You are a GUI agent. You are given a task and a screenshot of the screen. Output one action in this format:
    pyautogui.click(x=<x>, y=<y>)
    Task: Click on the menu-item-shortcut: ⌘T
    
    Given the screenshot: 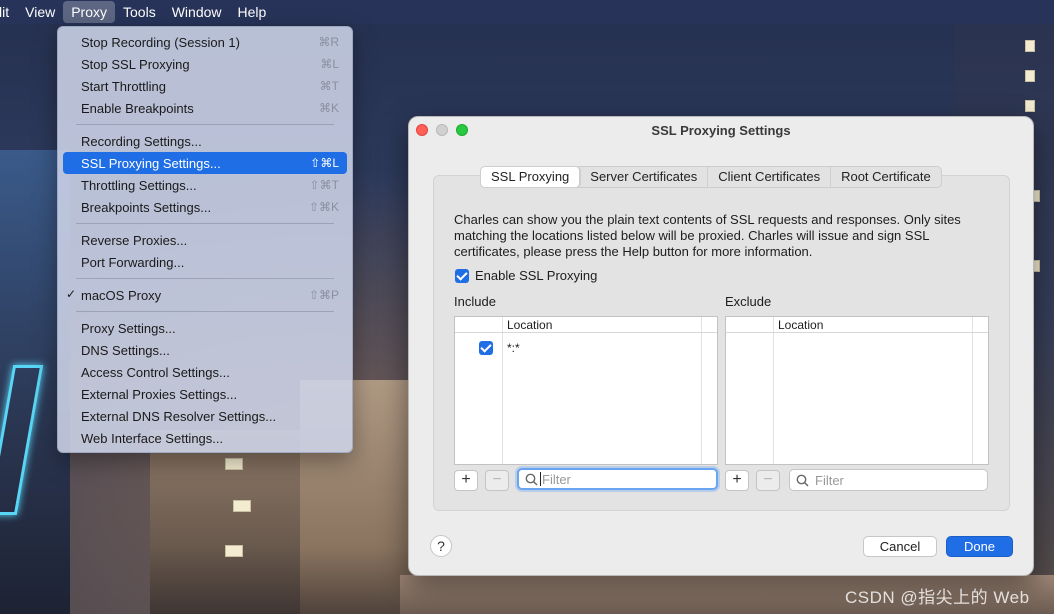 What is the action you would take?
    pyautogui.click(x=329, y=86)
    